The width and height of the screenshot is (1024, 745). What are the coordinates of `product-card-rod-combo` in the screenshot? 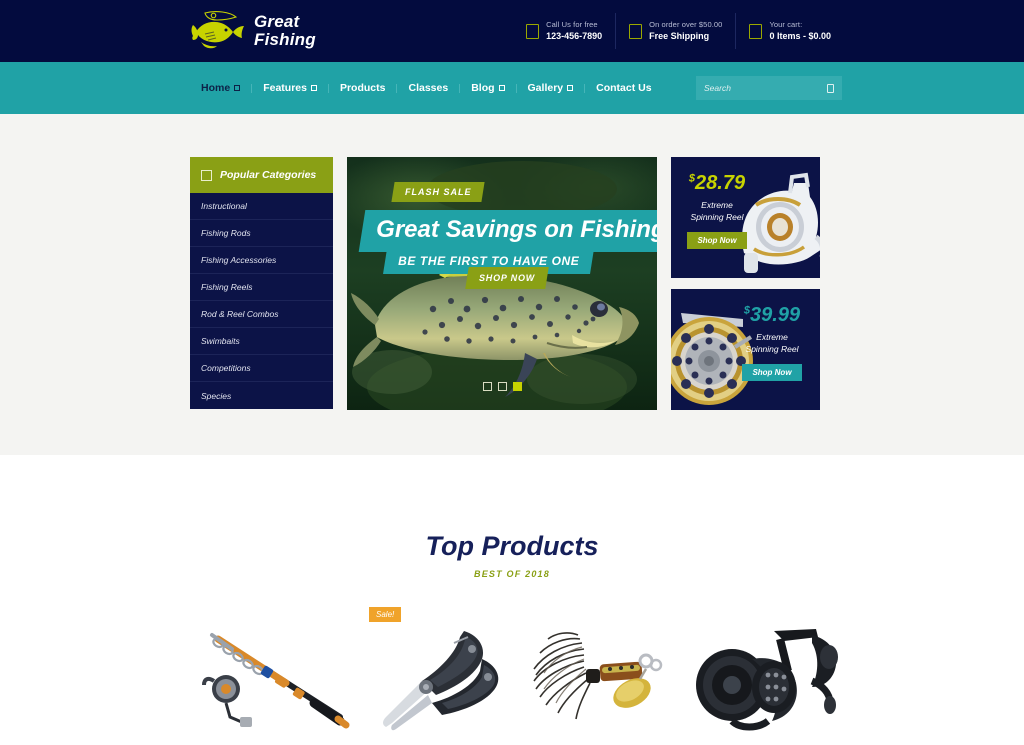 It's located at (273, 671).